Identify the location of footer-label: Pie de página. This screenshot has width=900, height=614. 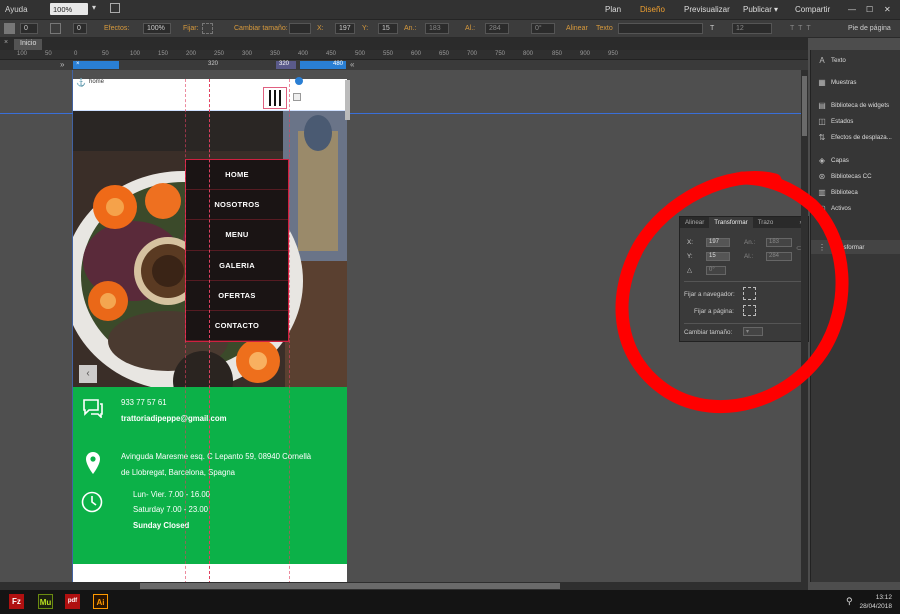
(869, 28).